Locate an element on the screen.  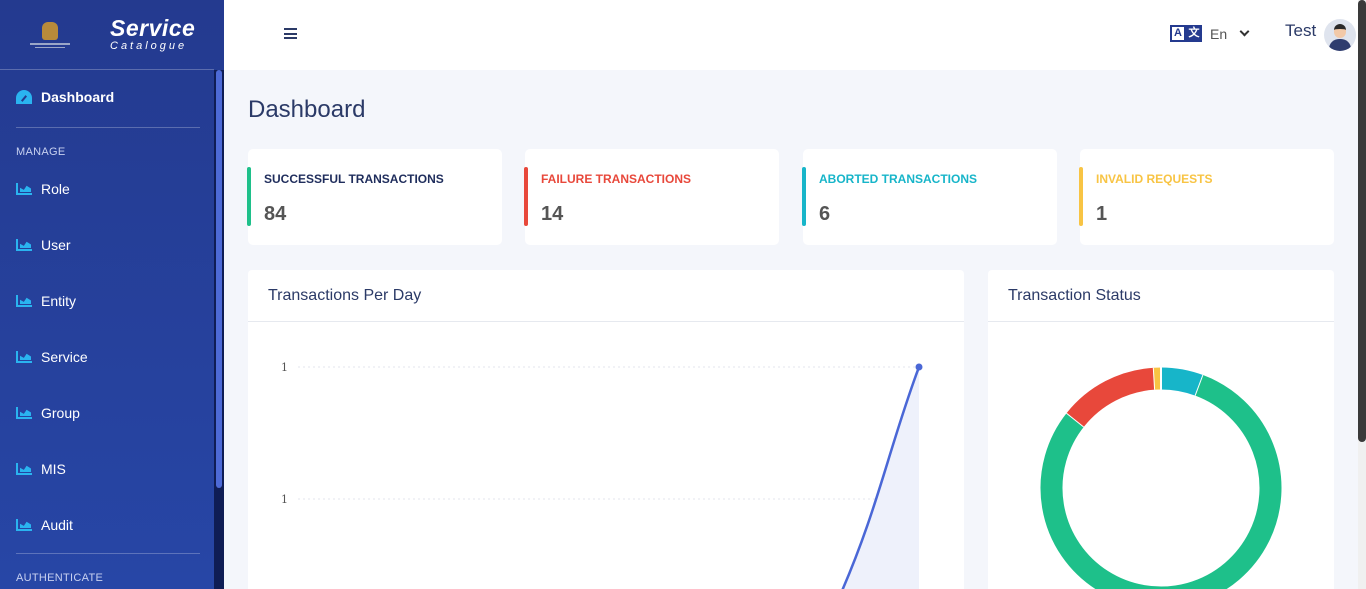
sidebar-item-label: Dashboard is located at coordinates (78, 97).